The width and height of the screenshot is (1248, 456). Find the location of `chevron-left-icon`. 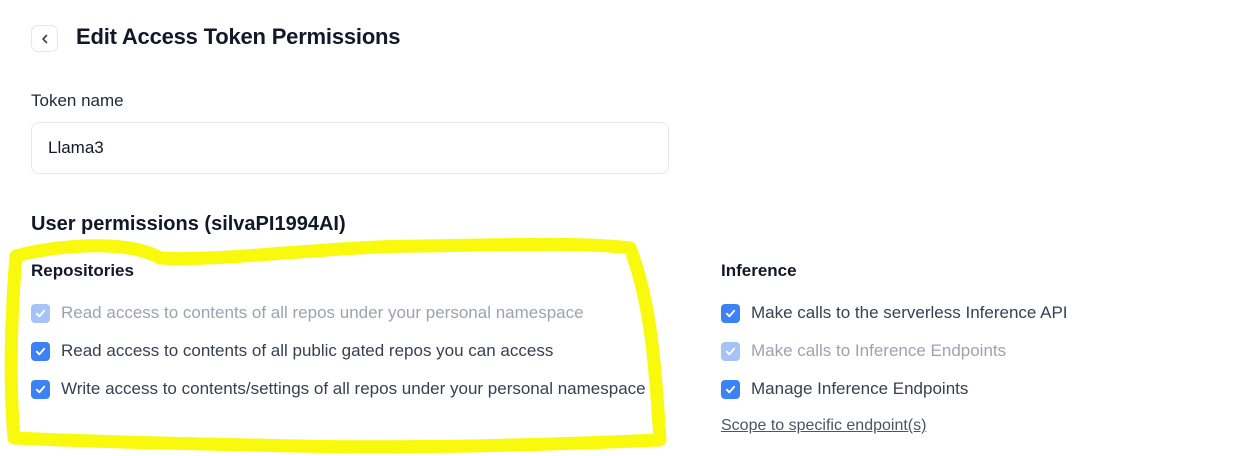

chevron-left-icon is located at coordinates (44, 38).